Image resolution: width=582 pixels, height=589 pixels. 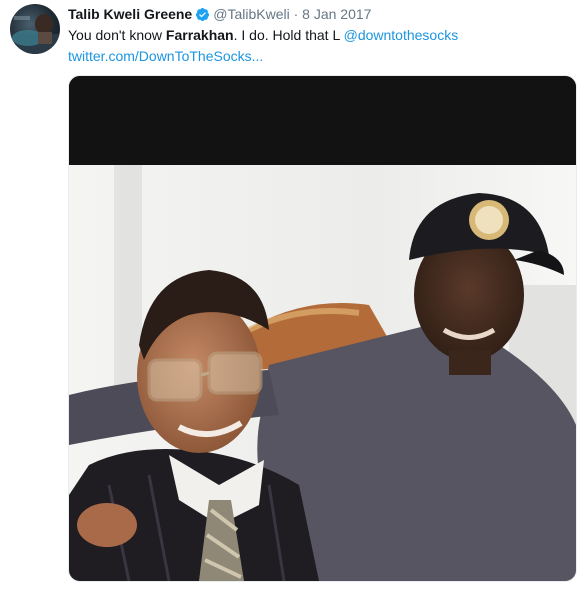 What do you see at coordinates (199, 35) in the screenshot?
I see `text-bold-name: Farrakhan` at bounding box center [199, 35].